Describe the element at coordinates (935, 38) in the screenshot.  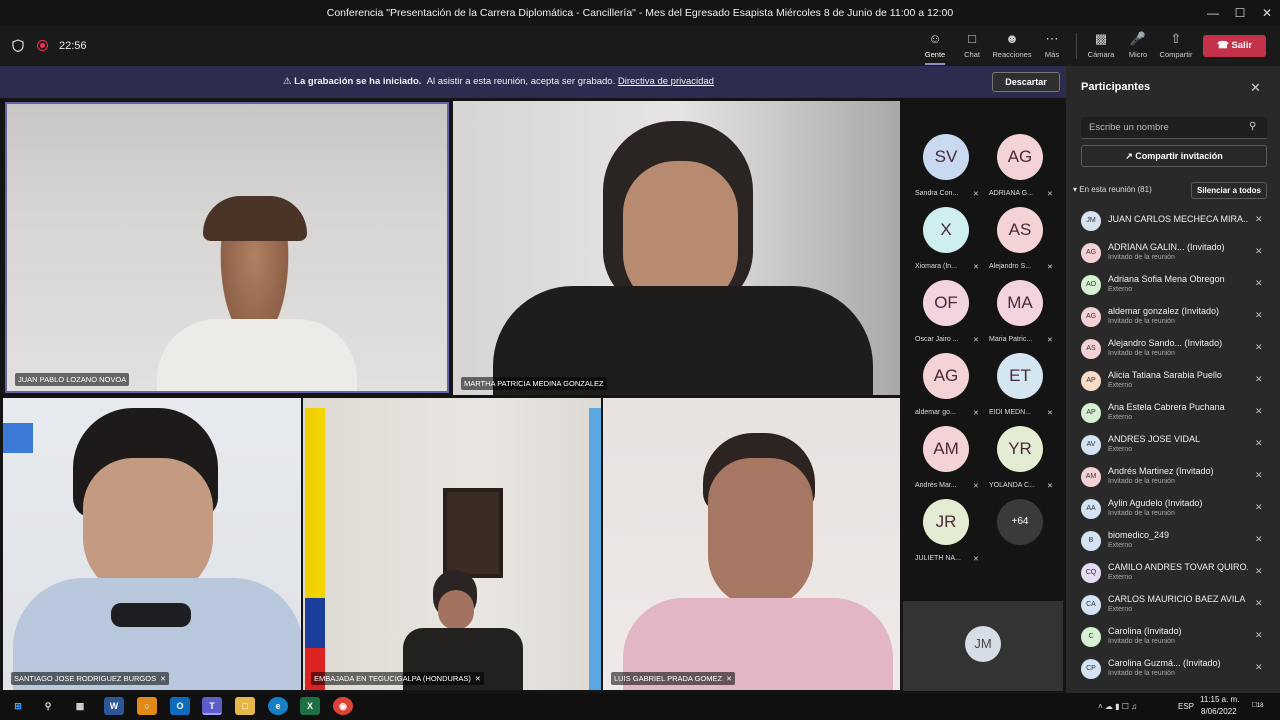
I see `people-icon: ☺` at that location.